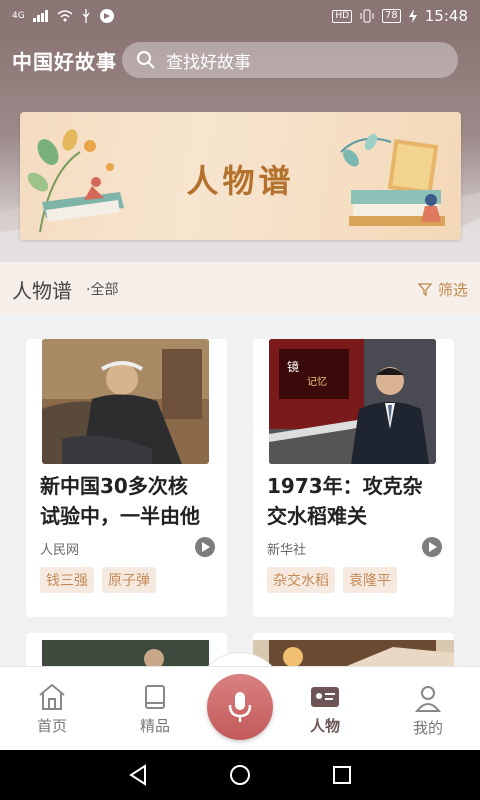  What do you see at coordinates (342, 16) in the screenshot?
I see `hd-label: HD` at bounding box center [342, 16].